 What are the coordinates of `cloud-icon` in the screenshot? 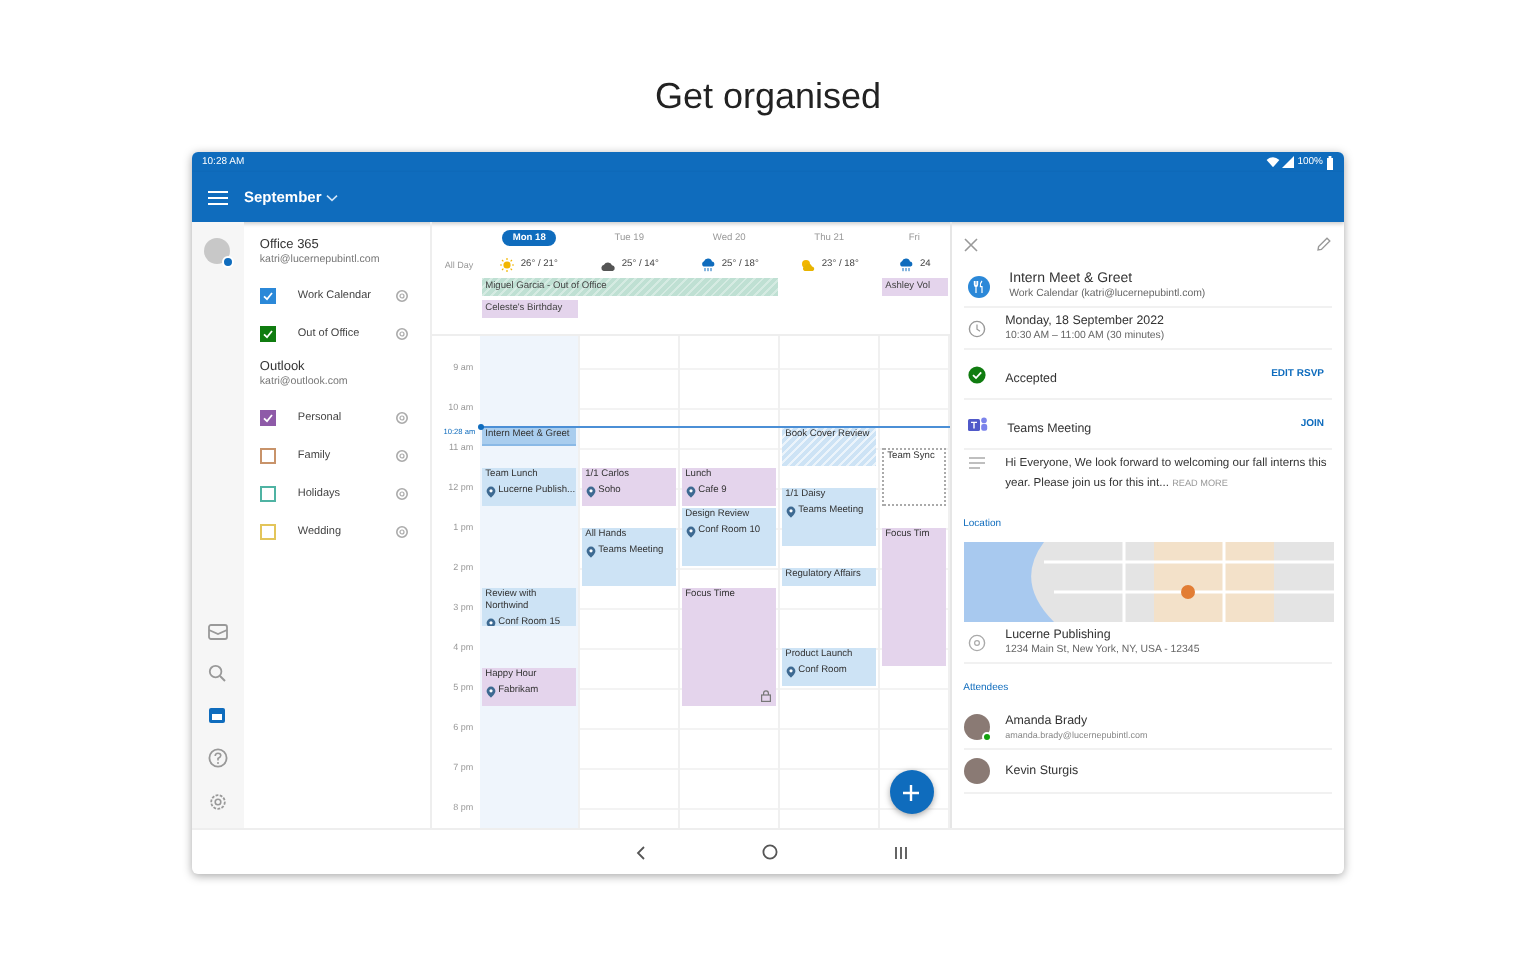 It's located at (607, 265).